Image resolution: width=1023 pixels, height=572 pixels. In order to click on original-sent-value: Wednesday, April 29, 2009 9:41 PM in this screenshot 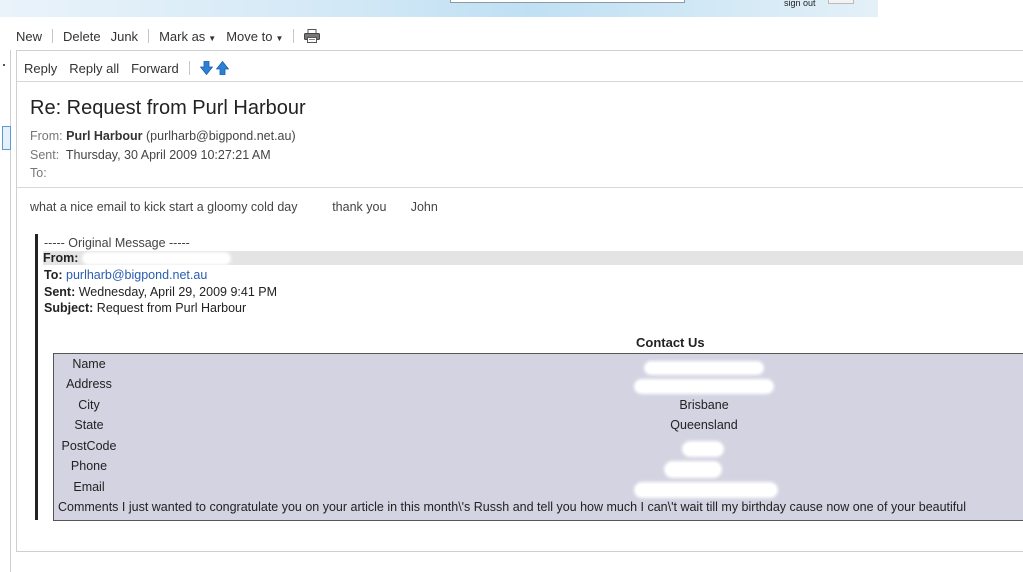, I will do `click(178, 292)`.